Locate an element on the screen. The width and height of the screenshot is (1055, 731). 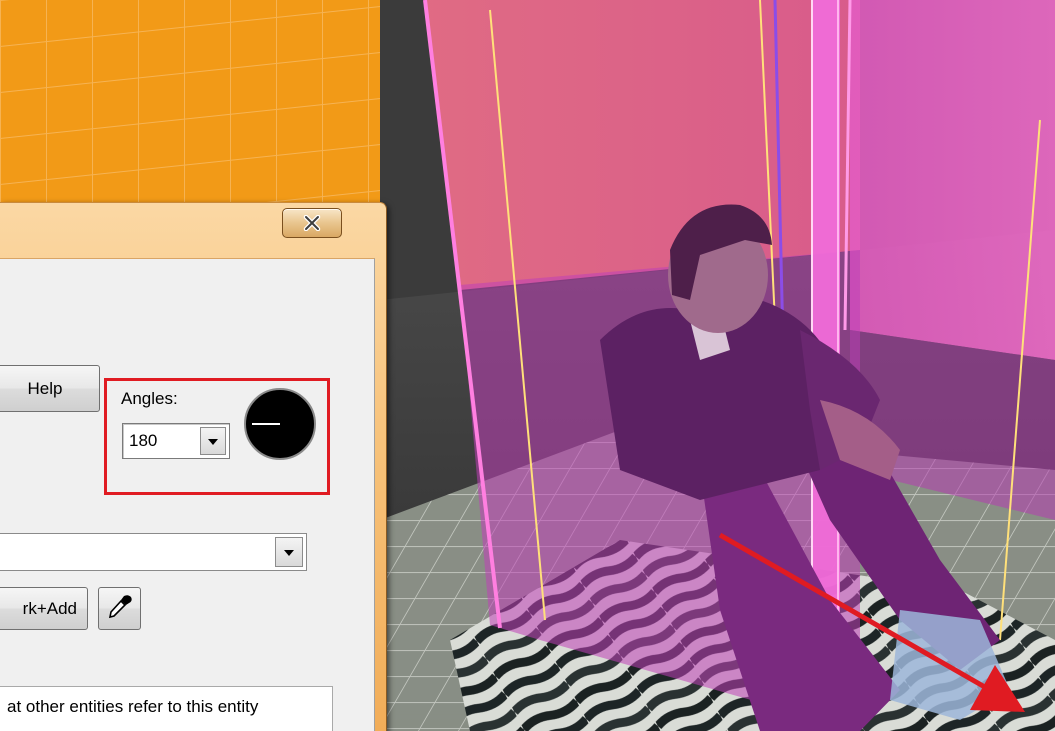
angles-combobox: 180 is located at coordinates (176, 441).